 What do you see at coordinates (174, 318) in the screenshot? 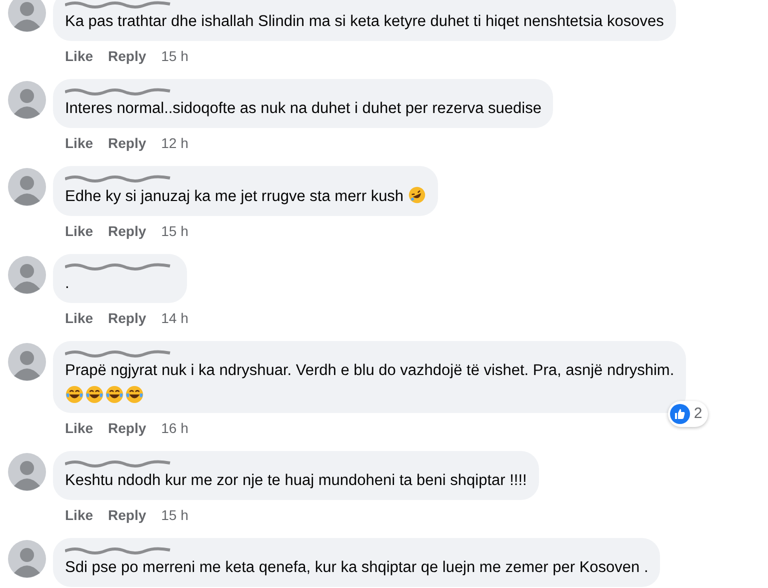
I see `comment-time: 14 h` at bounding box center [174, 318].